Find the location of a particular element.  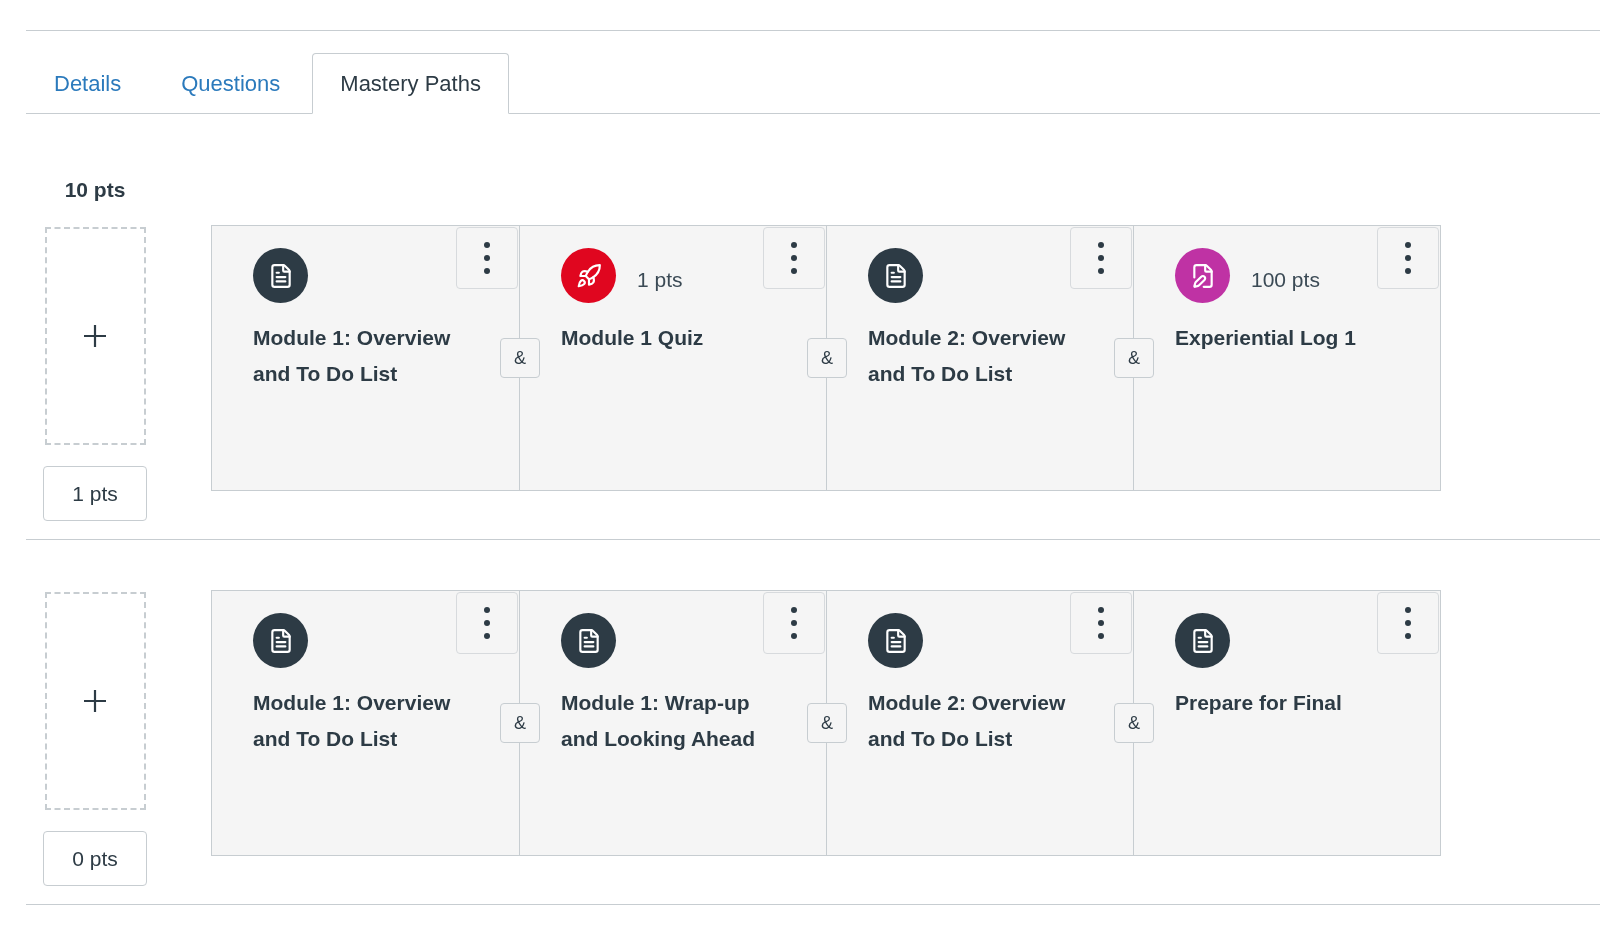

assignment-title: Module 1 Quiz is located at coordinates (633, 338).